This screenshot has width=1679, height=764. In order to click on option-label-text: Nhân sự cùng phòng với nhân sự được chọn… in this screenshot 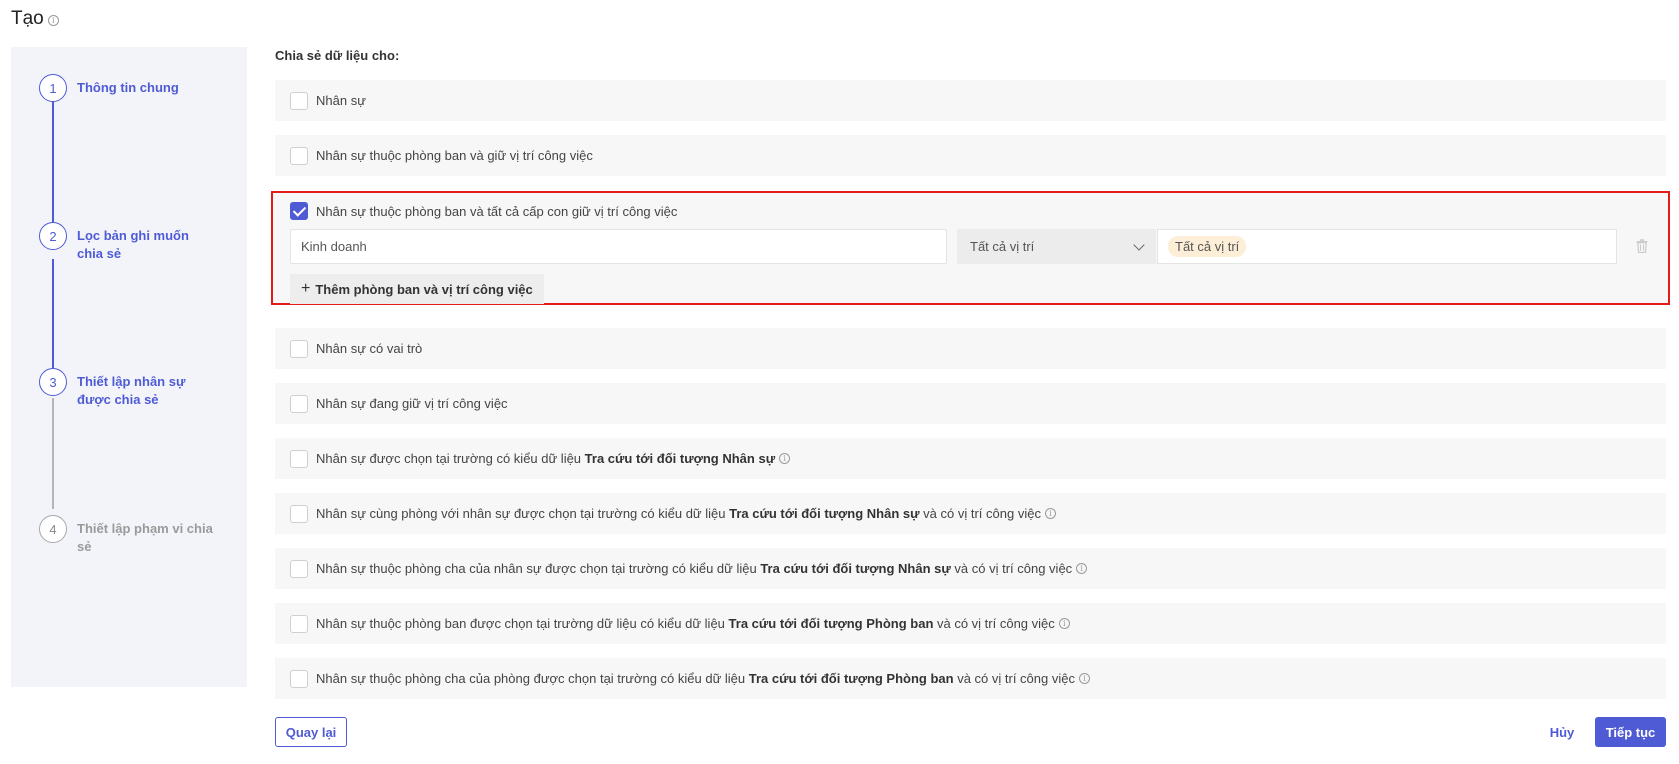, I will do `click(523, 513)`.